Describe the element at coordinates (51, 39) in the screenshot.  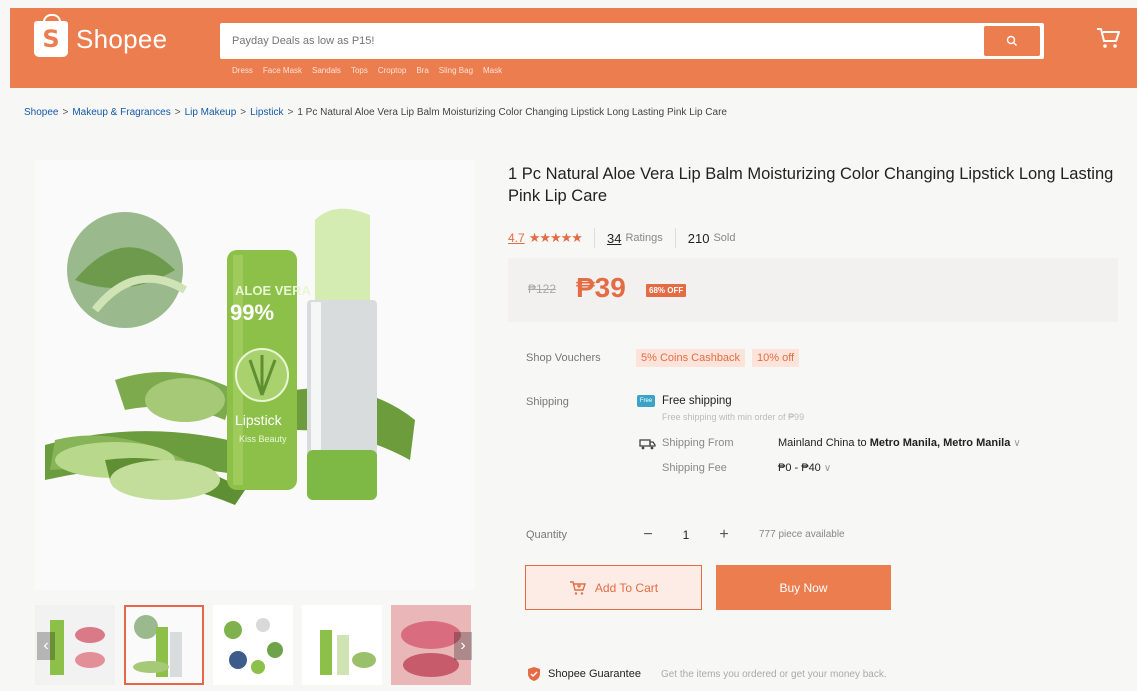
I see `logo-letter: S` at that location.